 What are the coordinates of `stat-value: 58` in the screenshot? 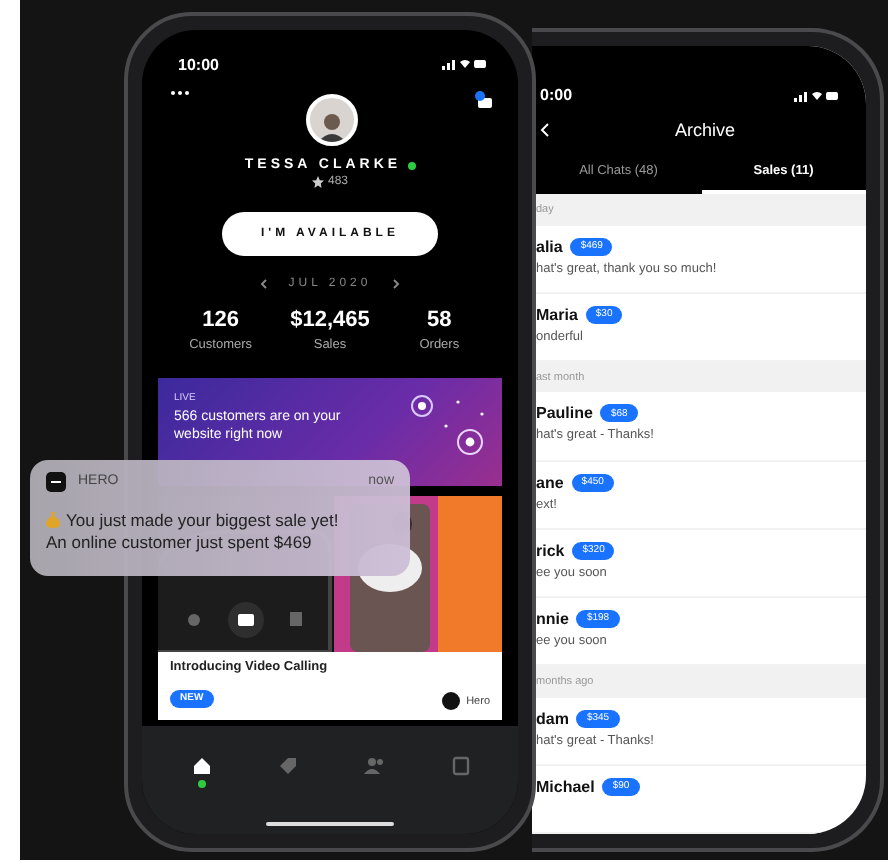 It's located at (439, 320).